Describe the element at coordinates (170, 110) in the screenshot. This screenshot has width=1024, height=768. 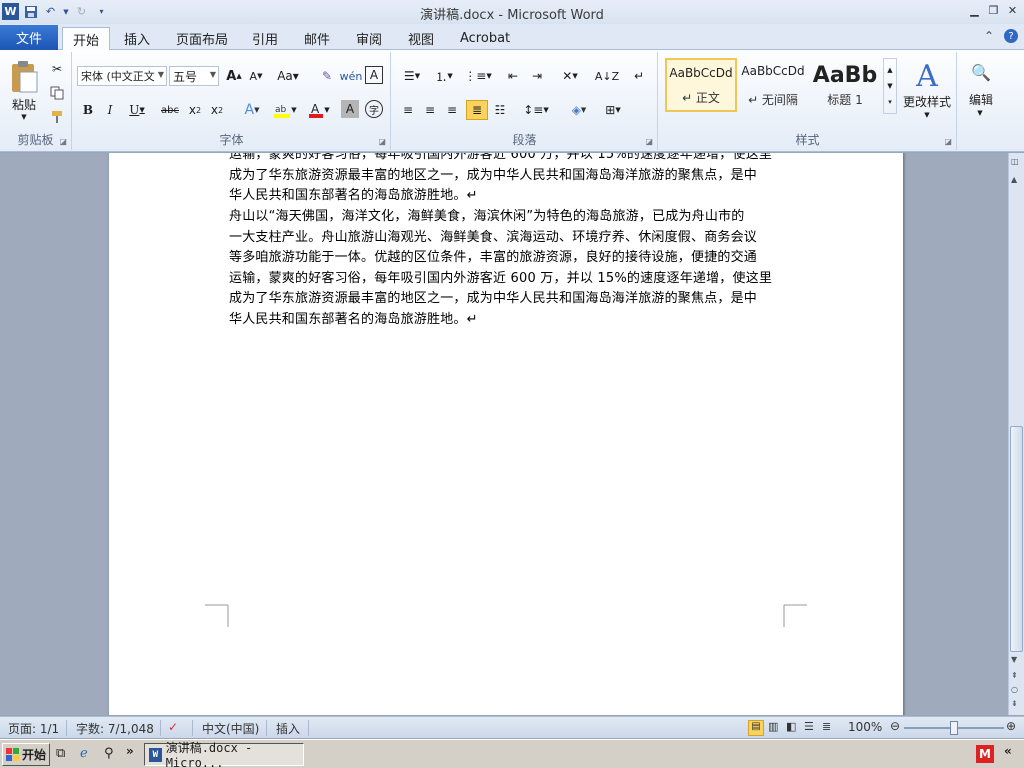
I see `strikethrough-icon: abc` at that location.